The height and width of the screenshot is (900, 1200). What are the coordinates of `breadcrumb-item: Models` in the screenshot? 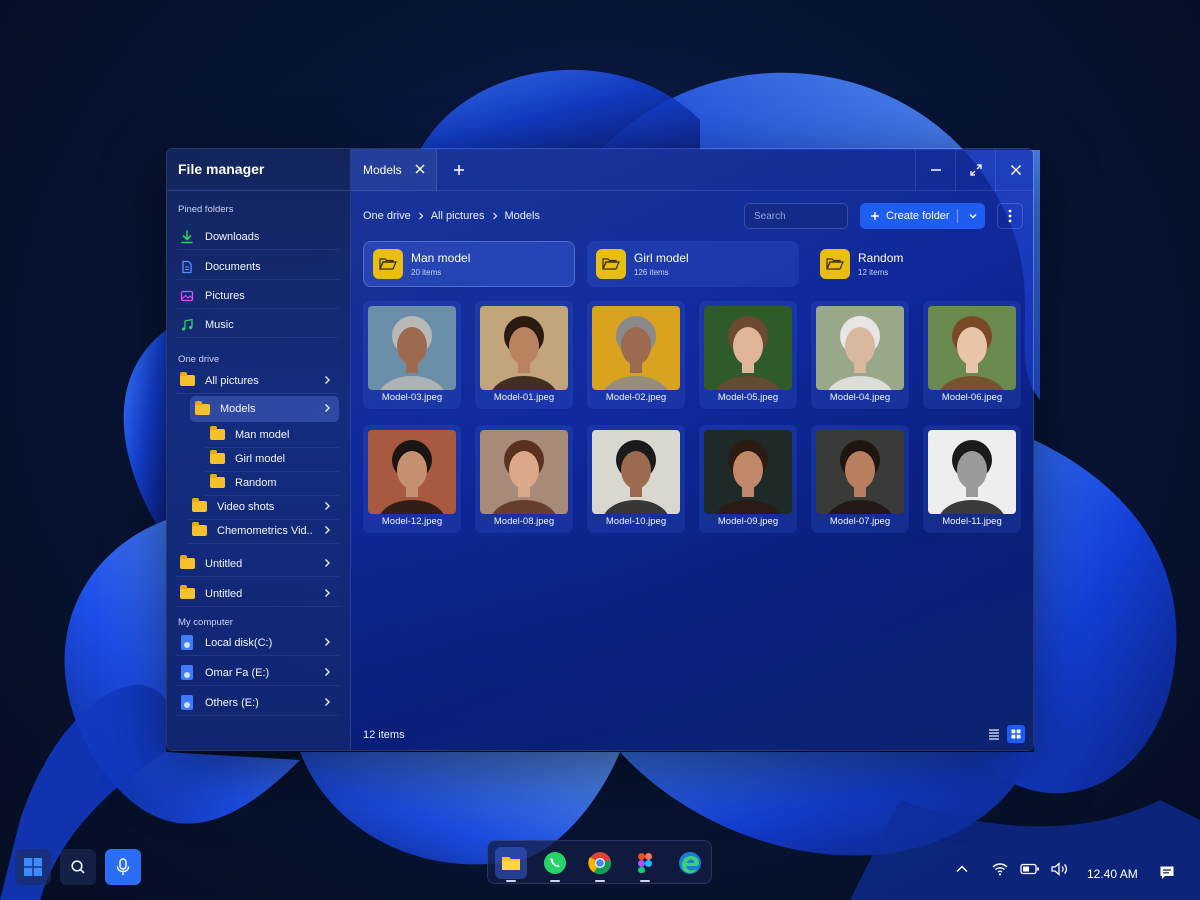 It's located at (522, 216).